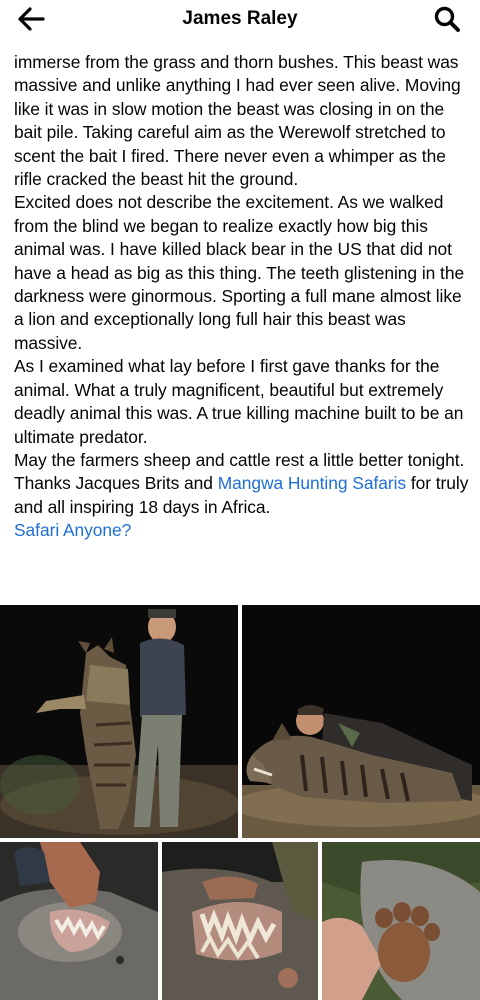 The width and height of the screenshot is (480, 1000). Describe the element at coordinates (240, 921) in the screenshot. I see `photo-hyena-teeth-closeup` at that location.